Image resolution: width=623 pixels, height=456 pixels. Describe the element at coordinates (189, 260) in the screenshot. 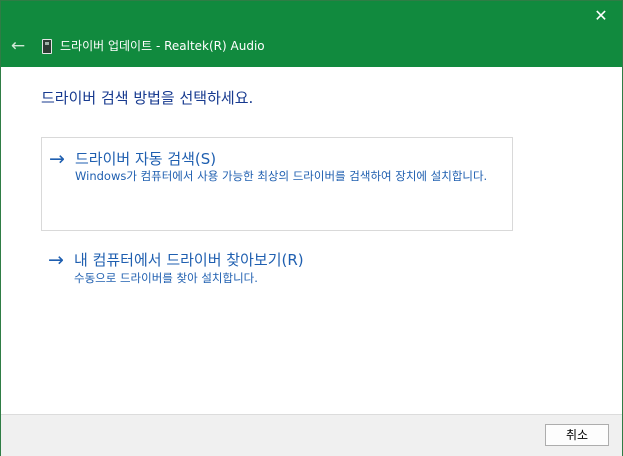

I see `option-title: 내 컴퓨터에서 드라이버 찾아보기(R)` at that location.